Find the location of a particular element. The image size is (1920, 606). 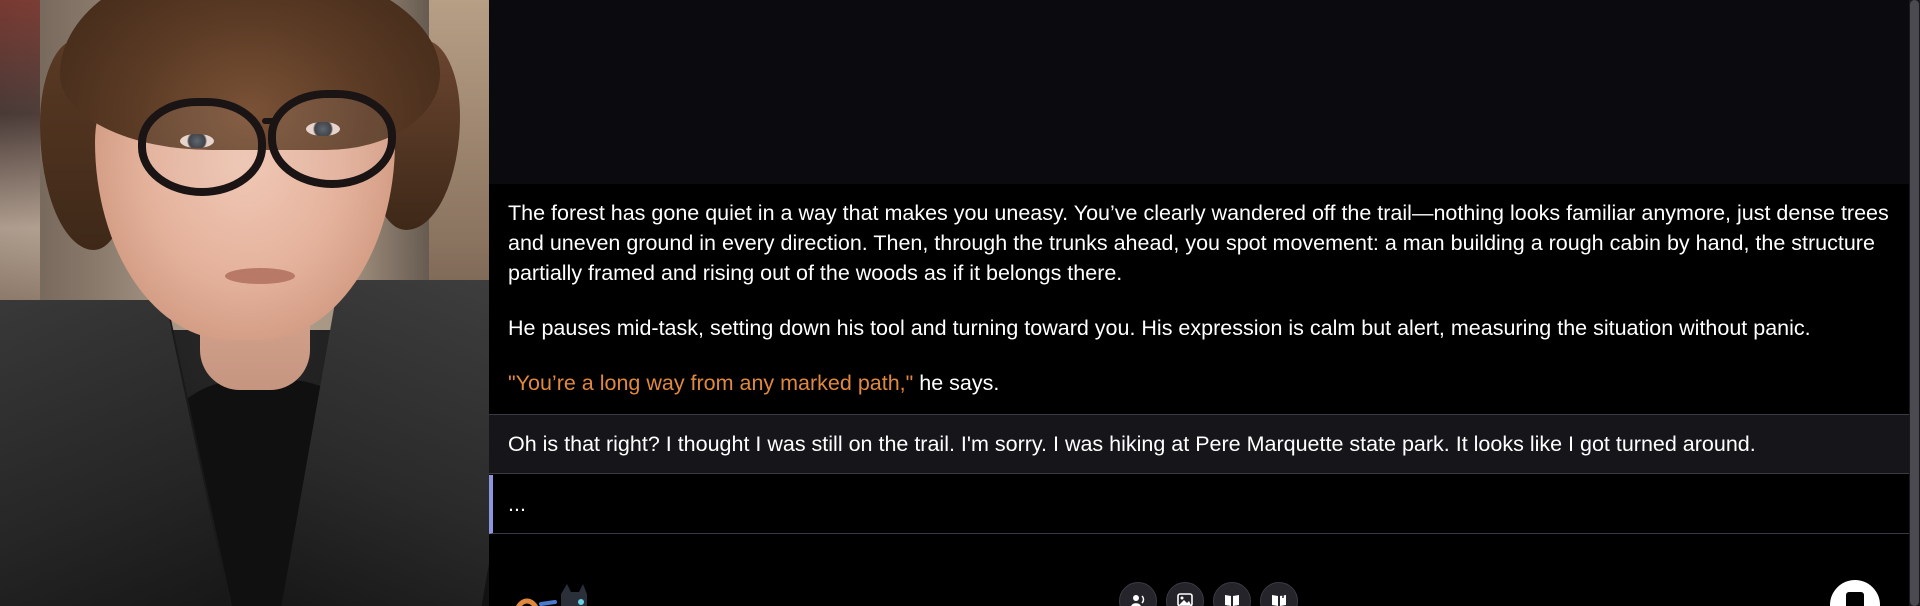

book-button is located at coordinates (1232, 594).